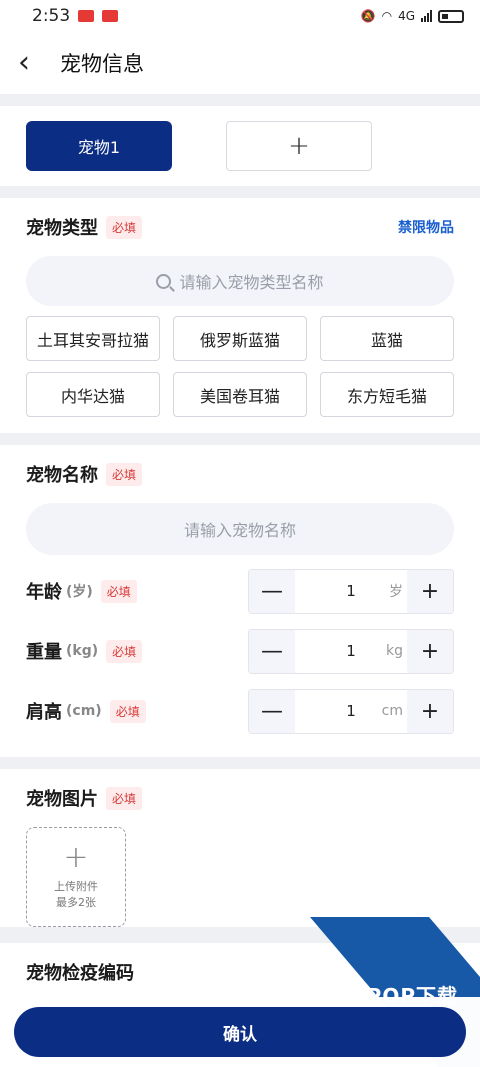  What do you see at coordinates (240, 63) in the screenshot?
I see `nav-bar: ‹ 宠物信息` at bounding box center [240, 63].